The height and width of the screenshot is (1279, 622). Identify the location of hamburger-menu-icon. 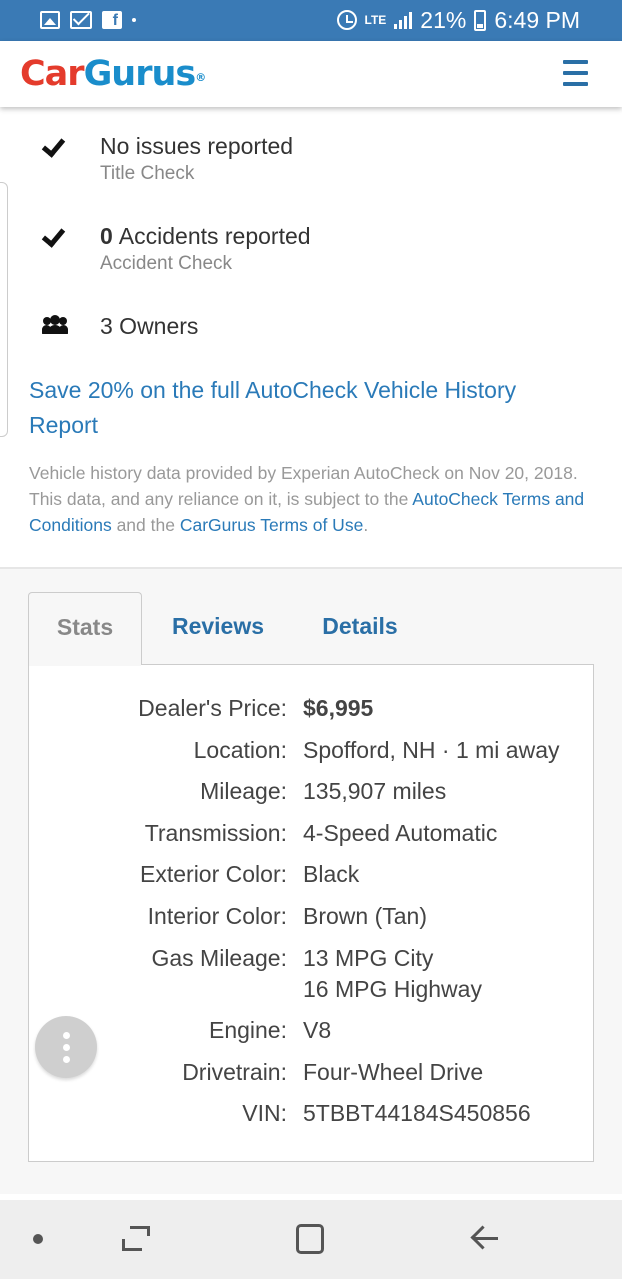
(575, 73).